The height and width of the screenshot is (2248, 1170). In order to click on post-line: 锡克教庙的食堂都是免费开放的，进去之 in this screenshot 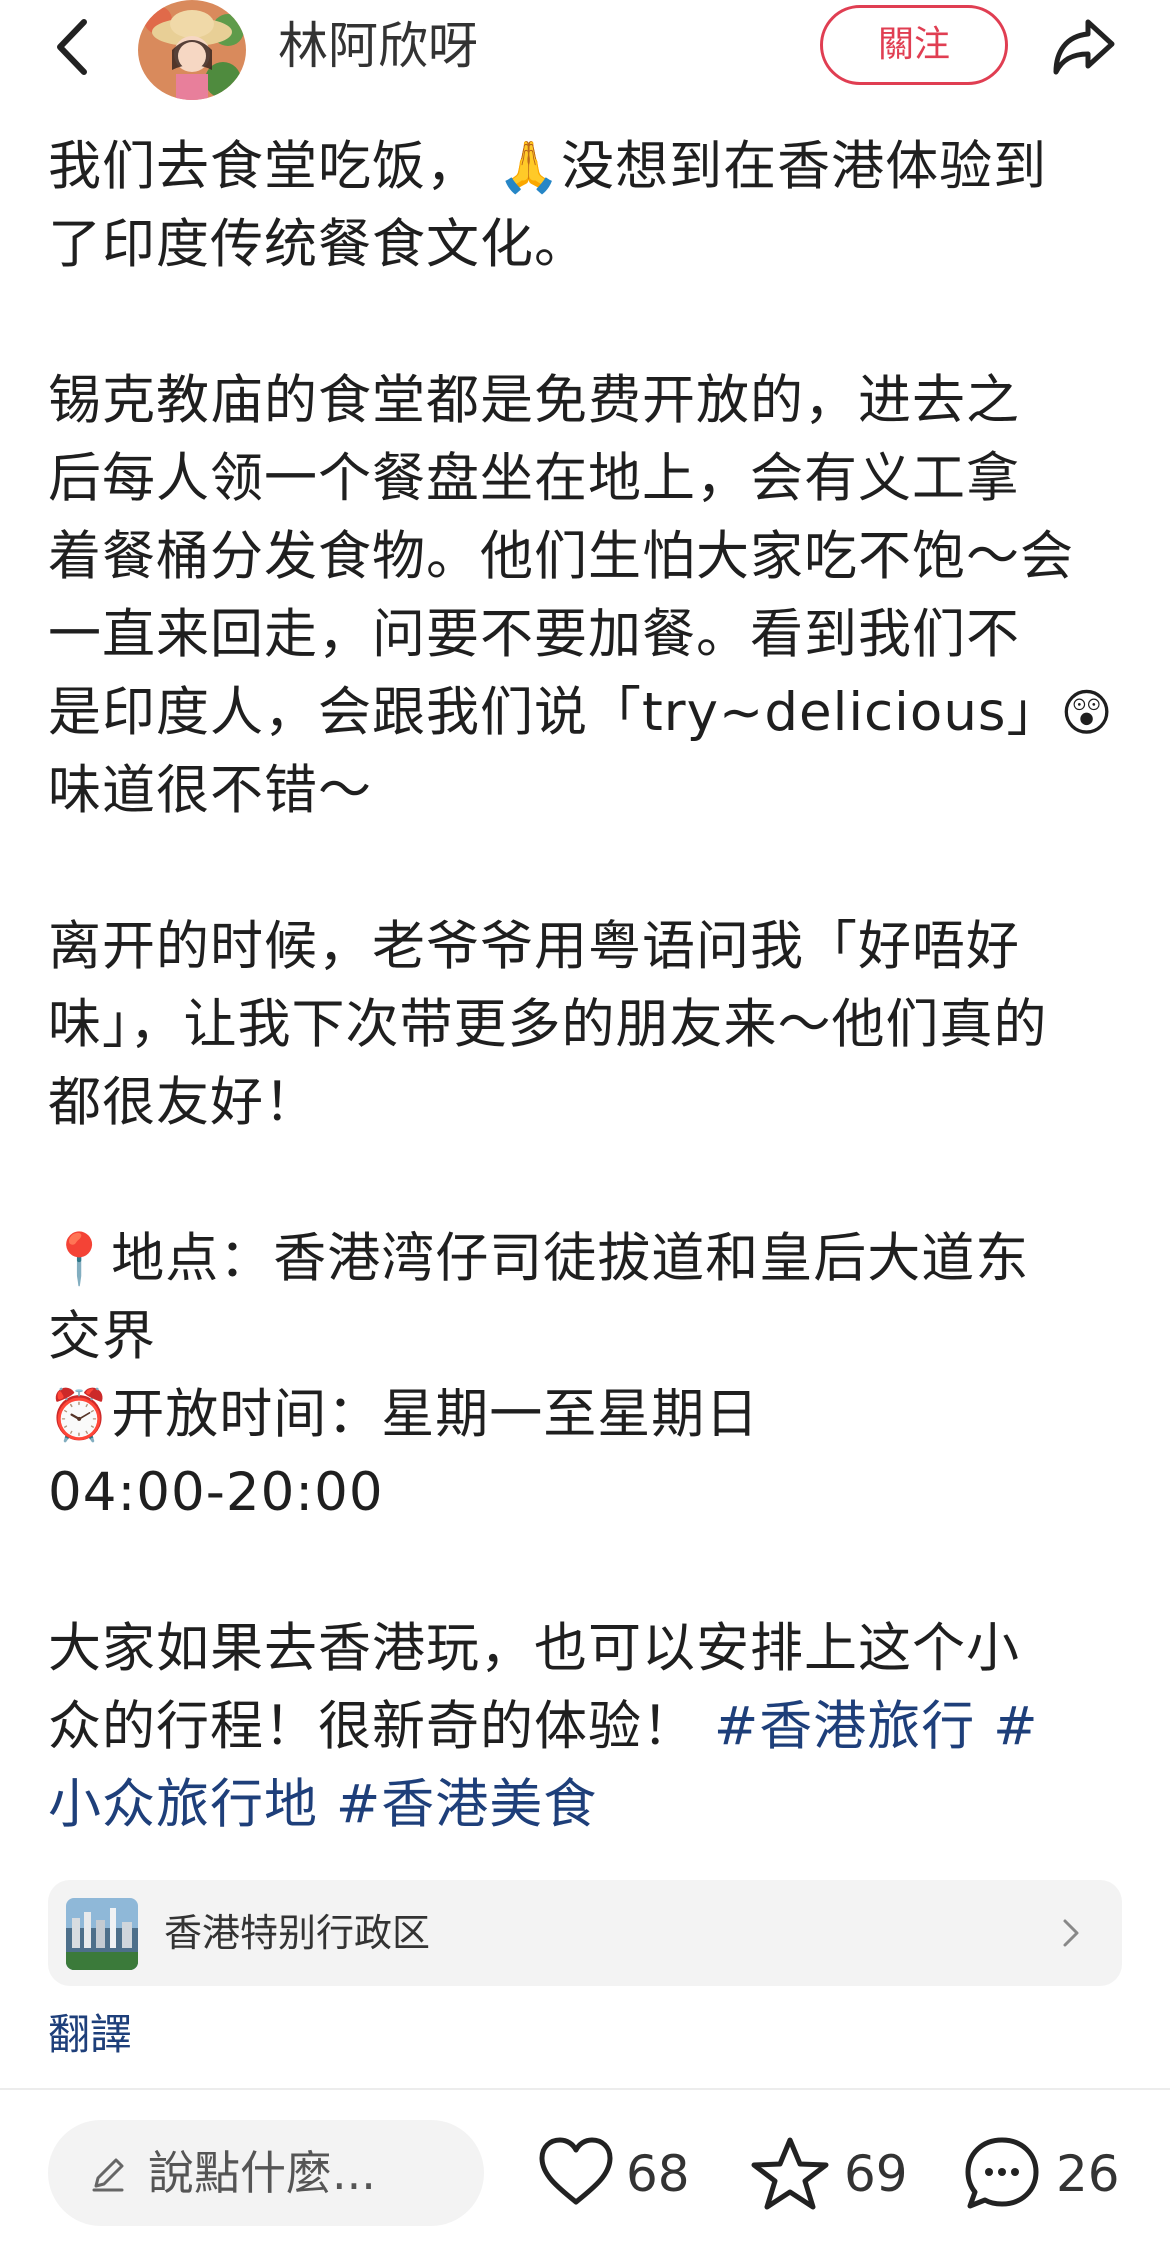, I will do `click(534, 400)`.